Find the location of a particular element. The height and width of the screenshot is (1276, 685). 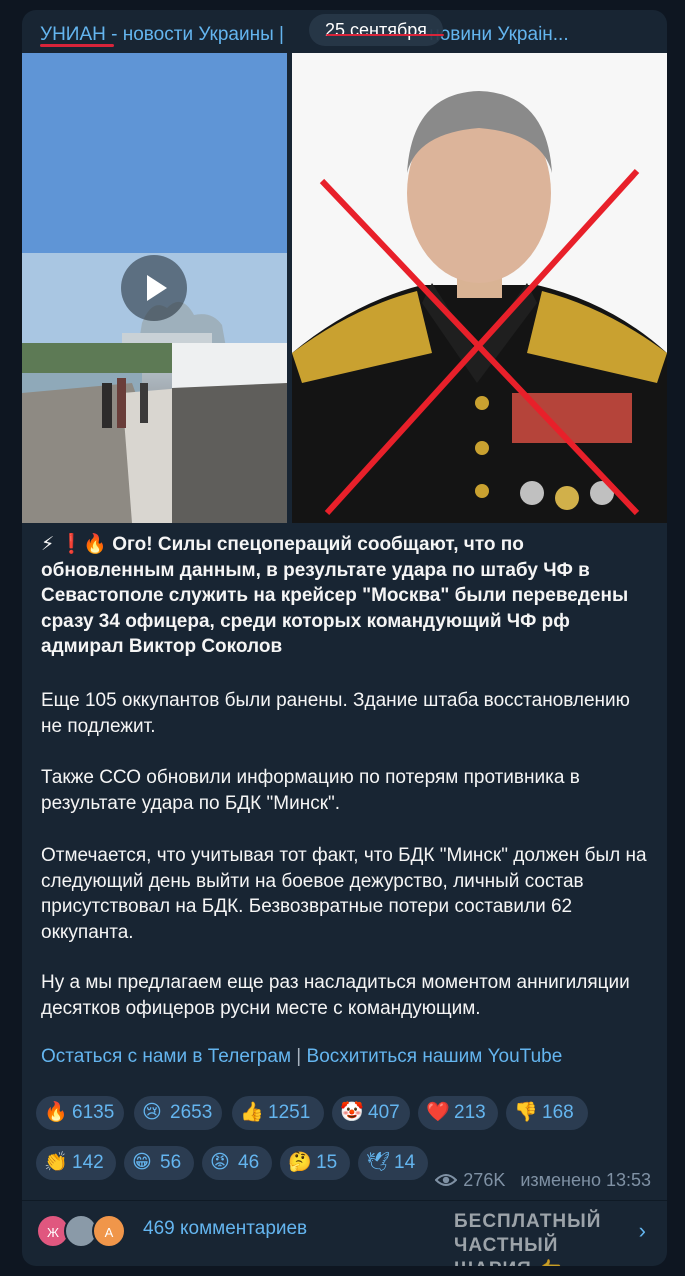

crying-face-icon: 😢 is located at coordinates (152, 1112).